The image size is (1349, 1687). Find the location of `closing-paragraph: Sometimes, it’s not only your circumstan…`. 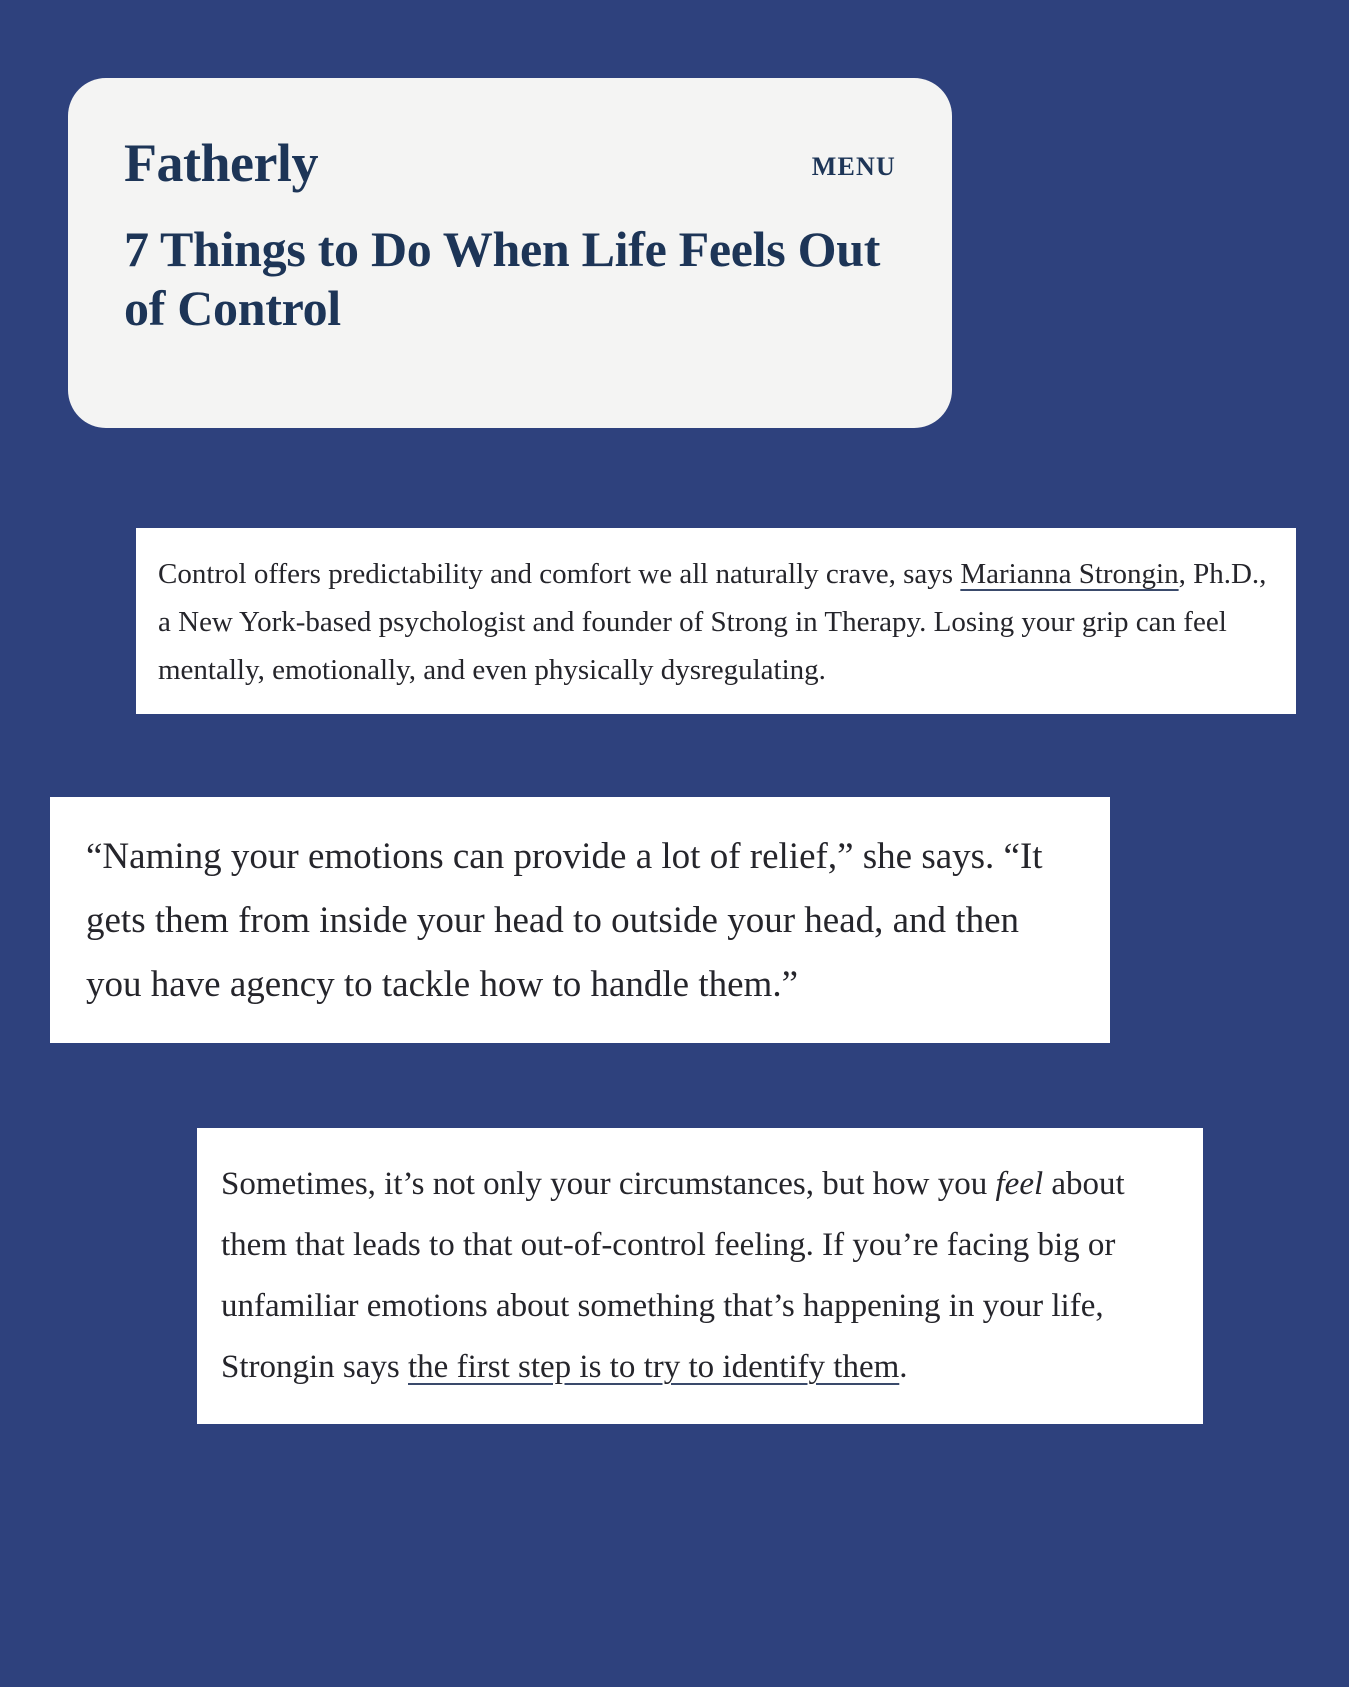

closing-paragraph: Sometimes, it’s not only your circumstan… is located at coordinates (700, 1276).